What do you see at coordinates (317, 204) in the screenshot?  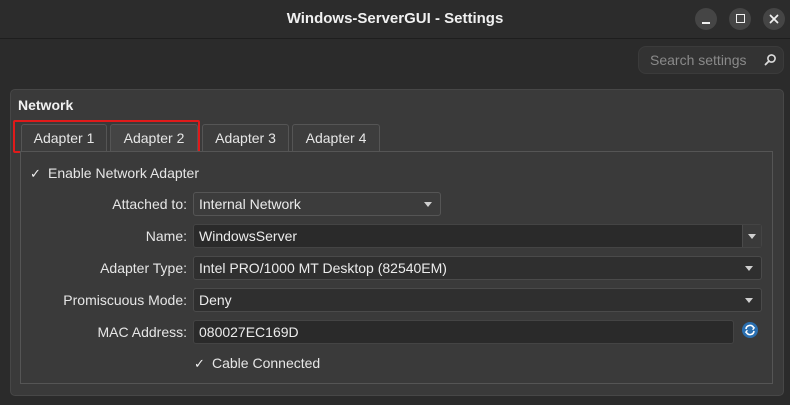 I see `attached-to-select: Internal Network` at bounding box center [317, 204].